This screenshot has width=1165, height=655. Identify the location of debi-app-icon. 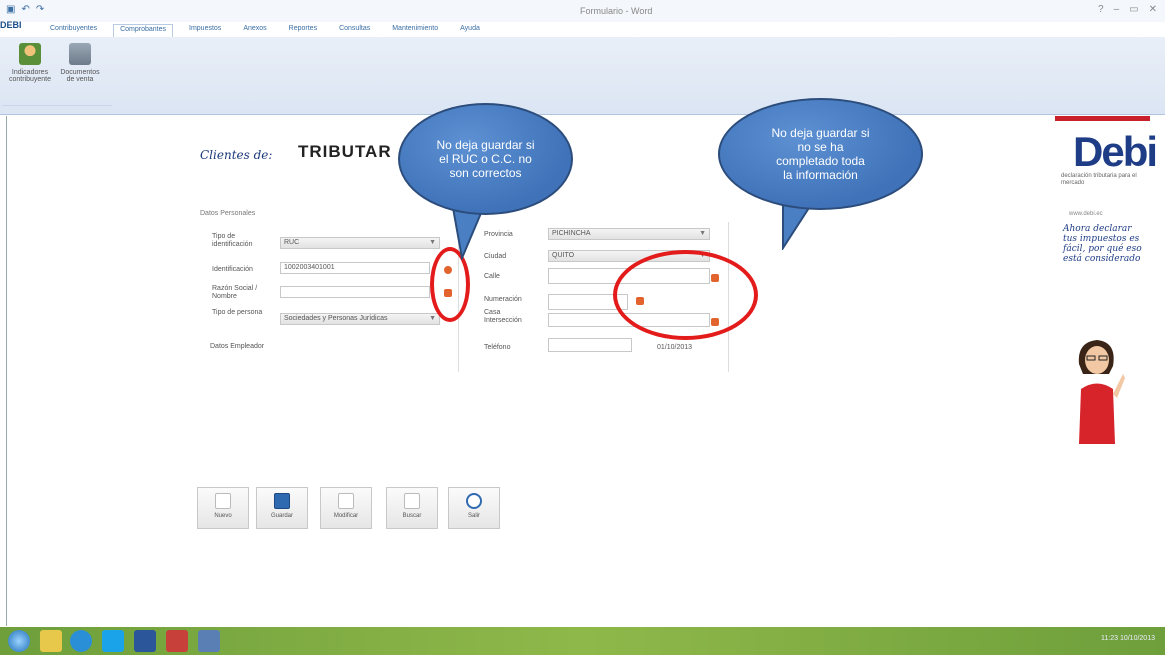
(177, 641).